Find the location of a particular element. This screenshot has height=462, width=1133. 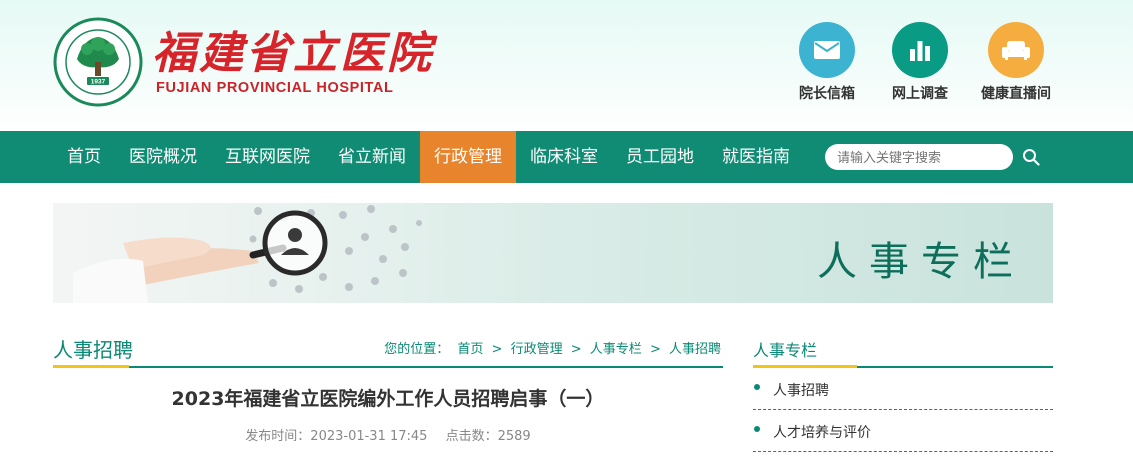

breadcrumb-item-home: 首页 is located at coordinates (470, 349).